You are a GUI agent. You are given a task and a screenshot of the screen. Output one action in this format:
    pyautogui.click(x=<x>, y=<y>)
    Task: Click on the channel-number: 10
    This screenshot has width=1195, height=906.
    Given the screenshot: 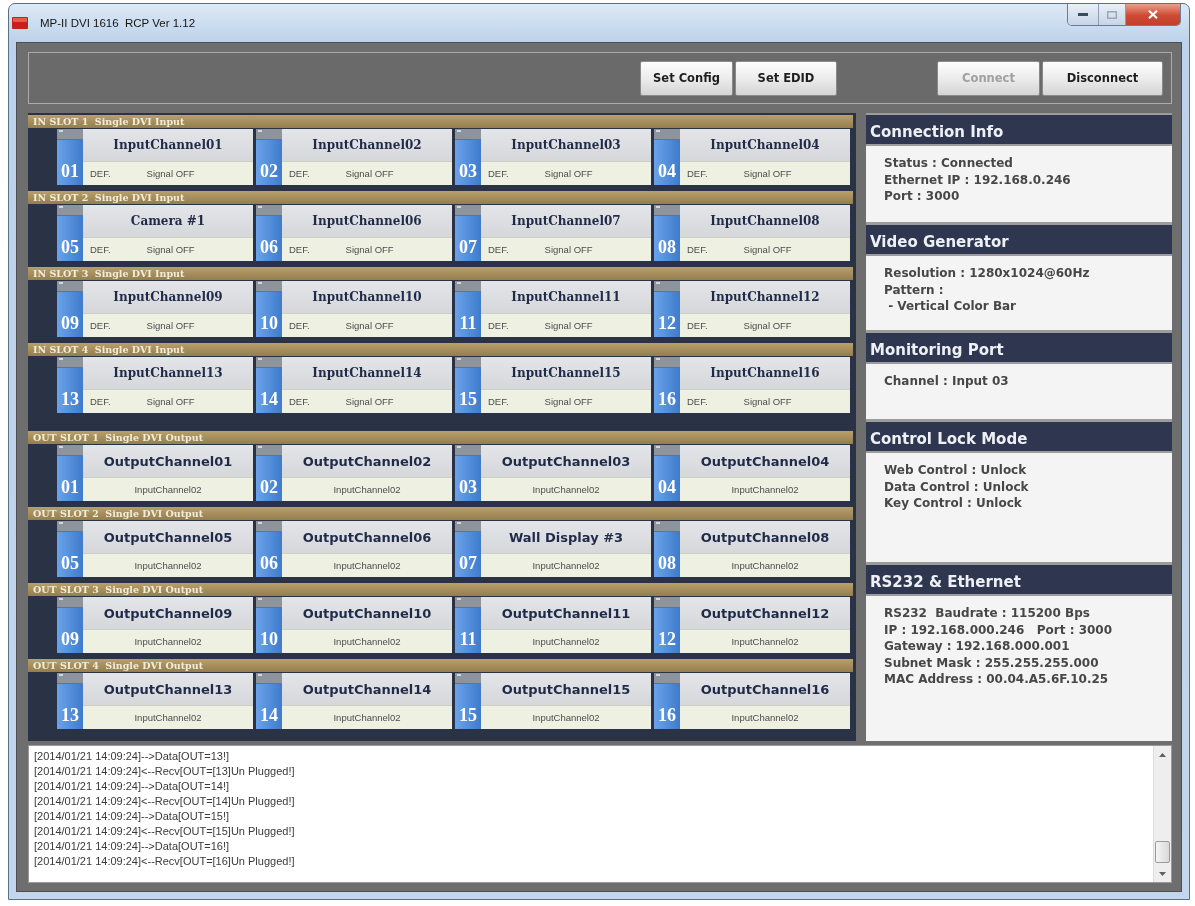 What is the action you would take?
    pyautogui.click(x=269, y=630)
    